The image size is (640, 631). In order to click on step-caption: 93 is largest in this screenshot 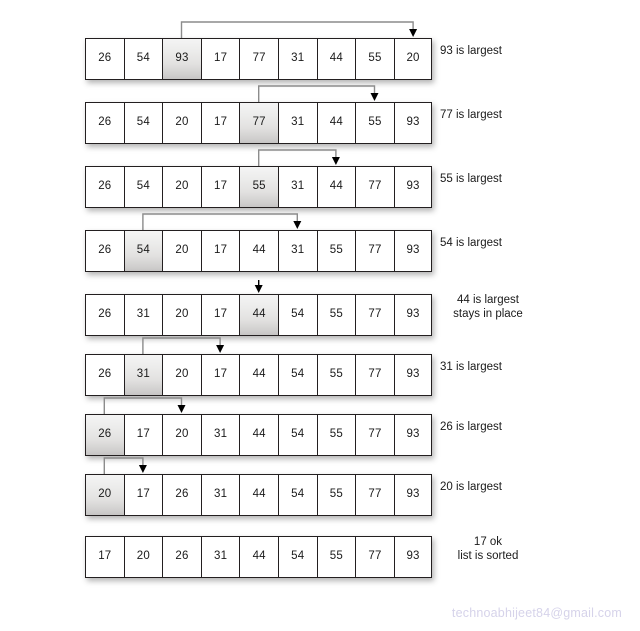, I will do `click(471, 51)`.